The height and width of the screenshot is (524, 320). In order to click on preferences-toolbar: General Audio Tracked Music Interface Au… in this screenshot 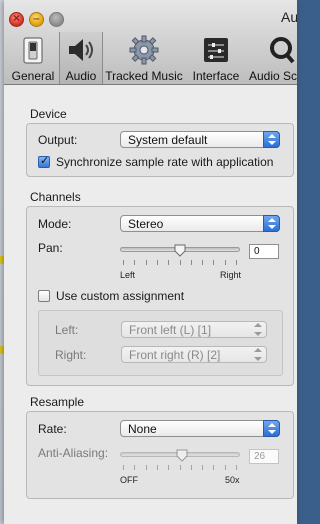, I will do `click(150, 58)`.